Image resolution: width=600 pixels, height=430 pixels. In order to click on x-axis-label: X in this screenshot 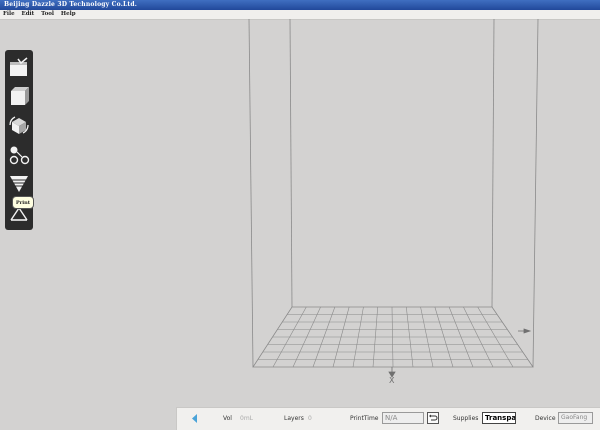, I will do `click(392, 380)`.